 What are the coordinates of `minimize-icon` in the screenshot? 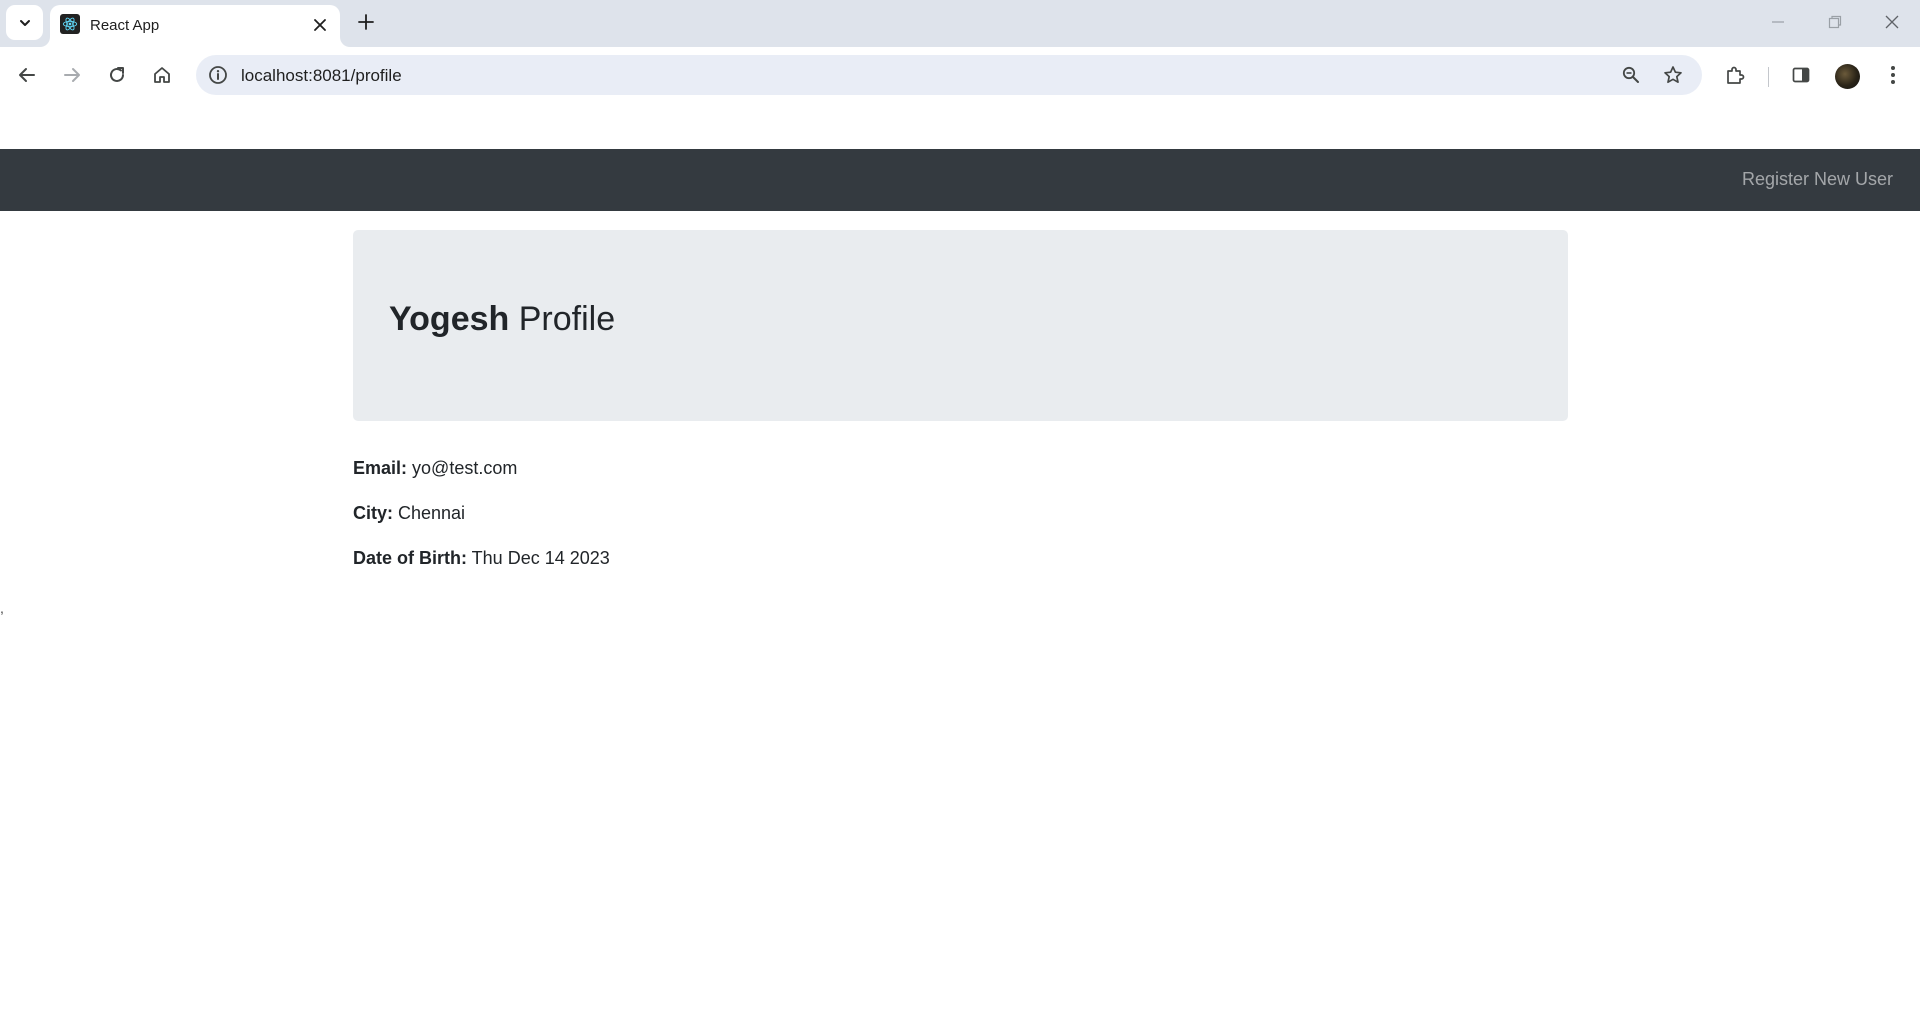 It's located at (1777, 22).